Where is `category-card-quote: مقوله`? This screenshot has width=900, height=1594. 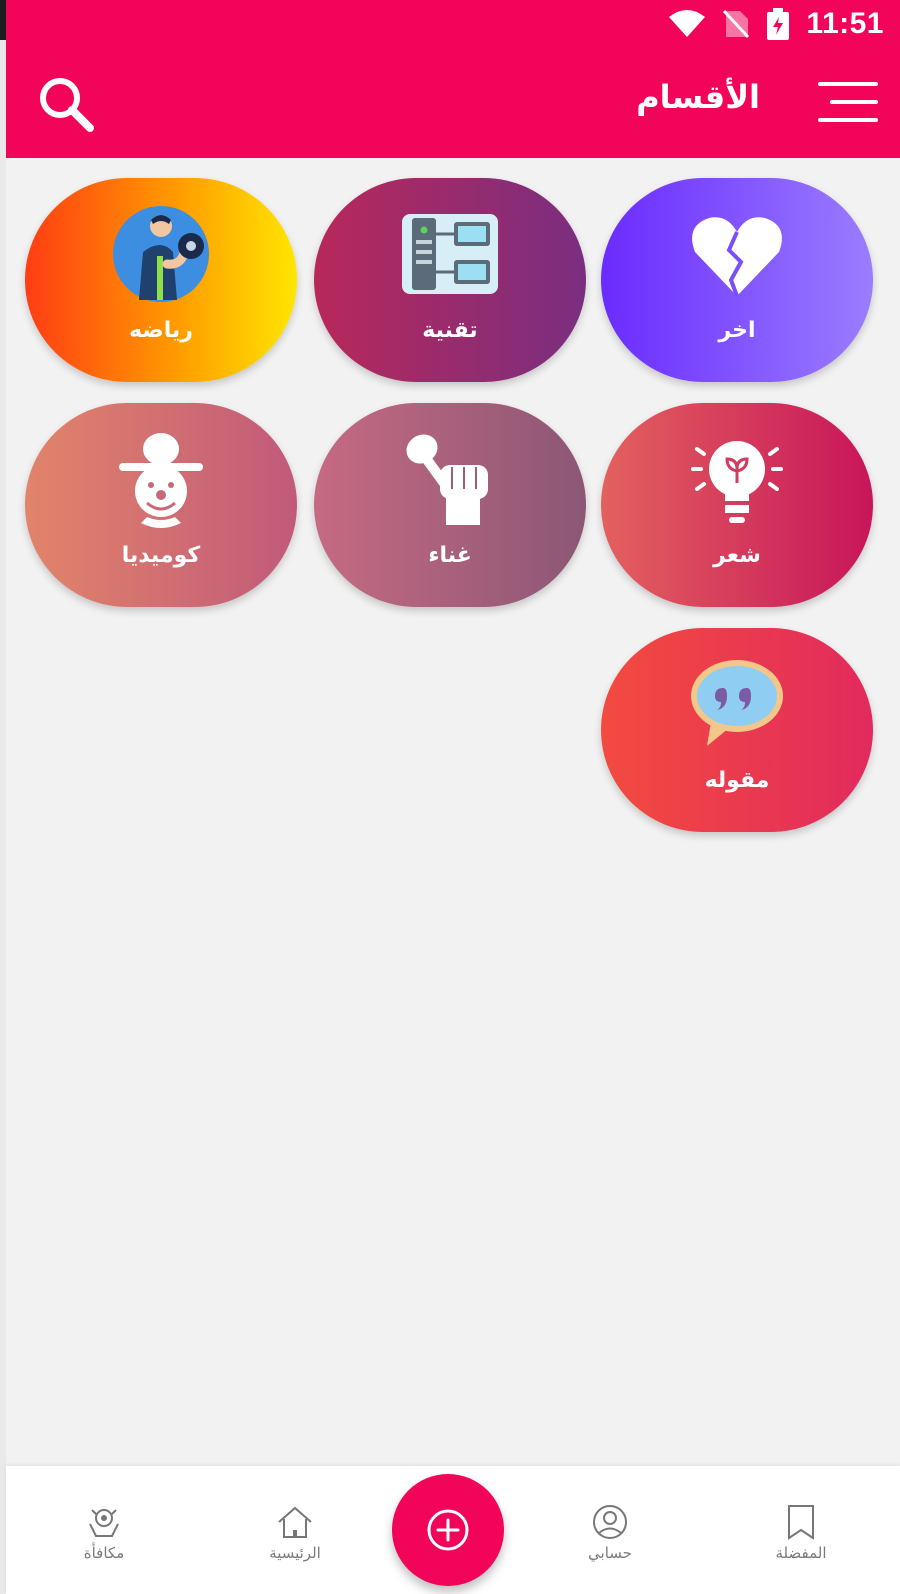
category-card-quote: مقوله is located at coordinates (737, 730).